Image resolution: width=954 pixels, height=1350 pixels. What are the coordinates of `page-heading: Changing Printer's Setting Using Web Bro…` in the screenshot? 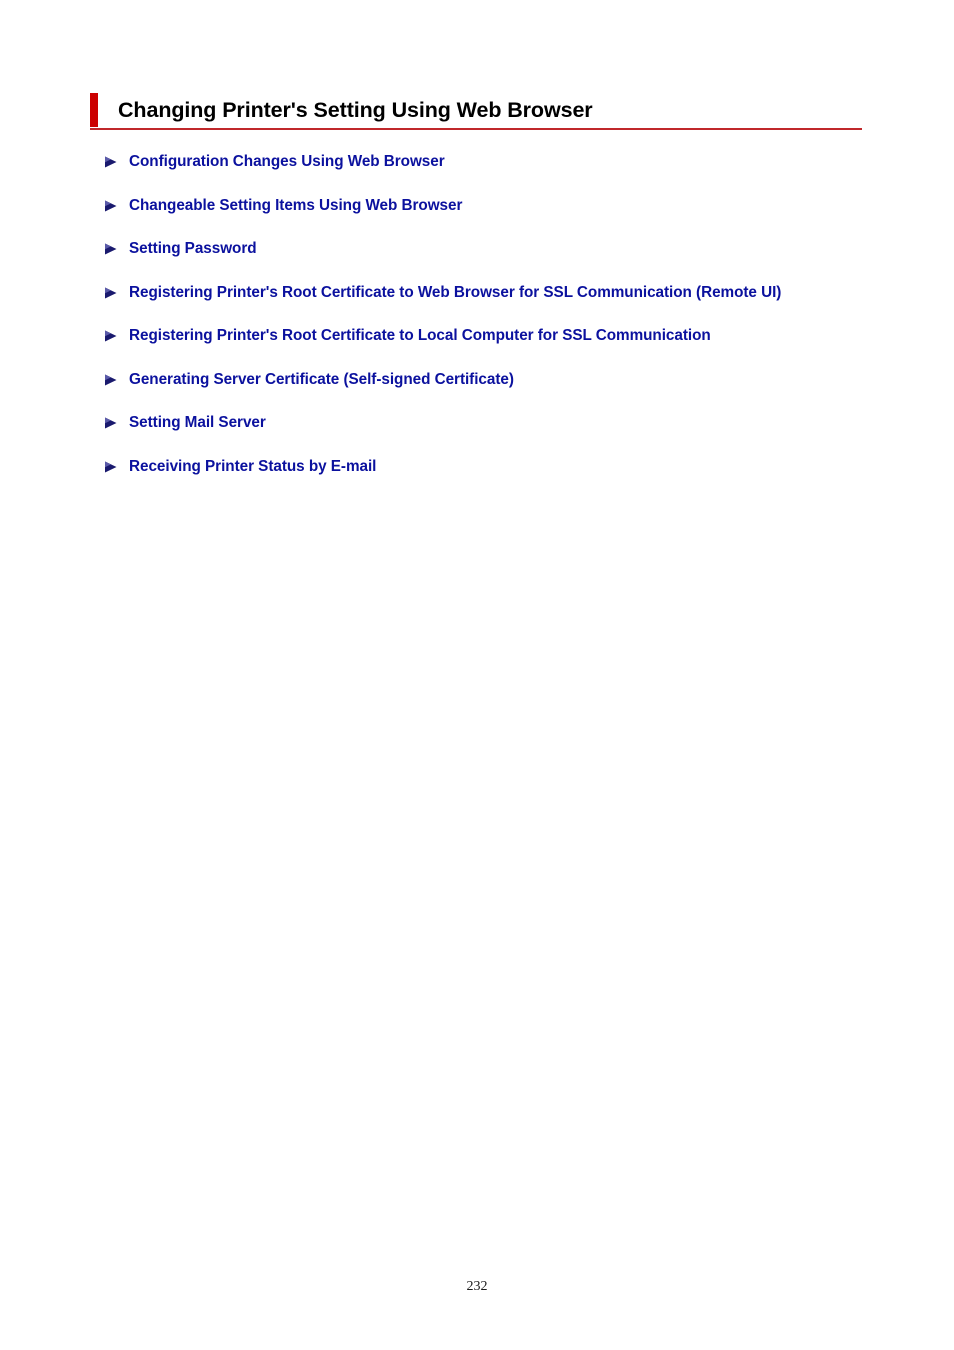 It's located at (476, 111).